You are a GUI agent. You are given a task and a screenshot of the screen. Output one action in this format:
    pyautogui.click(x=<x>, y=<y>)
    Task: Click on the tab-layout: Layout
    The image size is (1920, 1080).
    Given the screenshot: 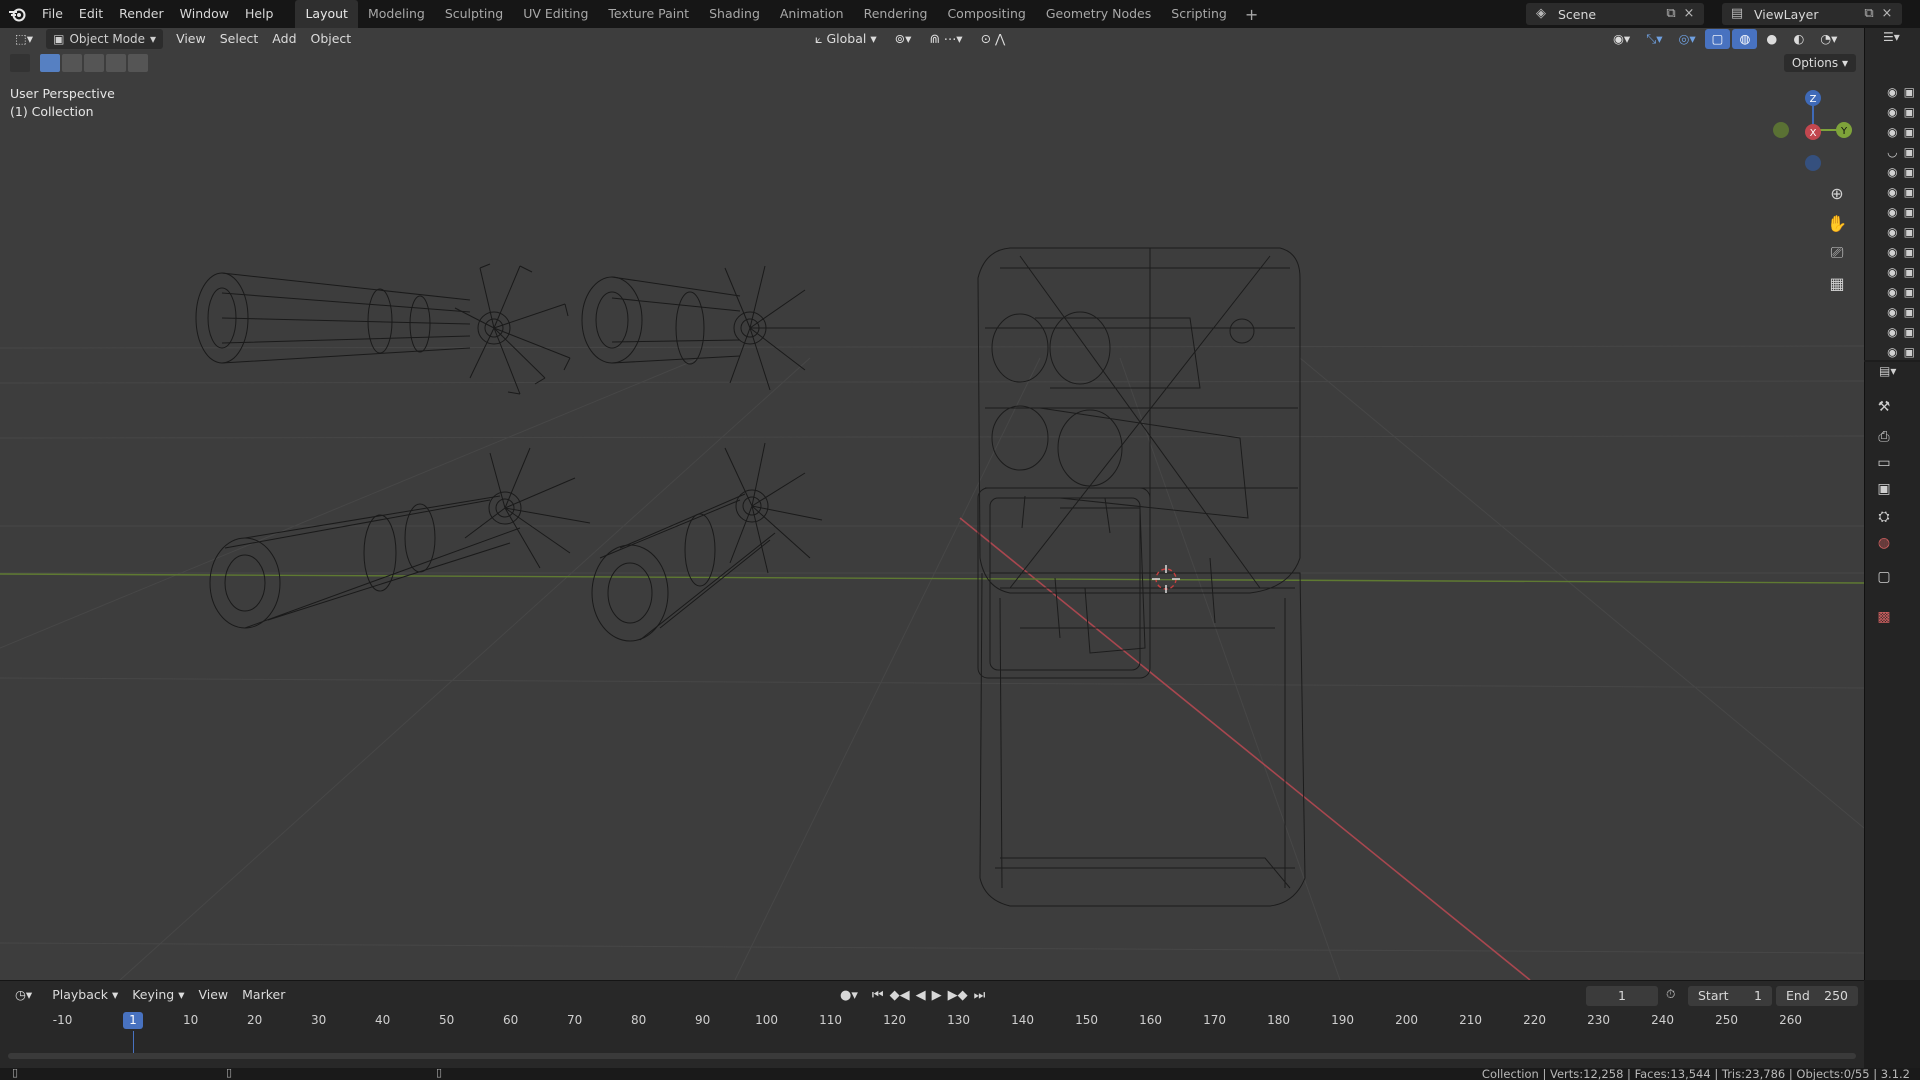 What is the action you would take?
    pyautogui.click(x=326, y=14)
    